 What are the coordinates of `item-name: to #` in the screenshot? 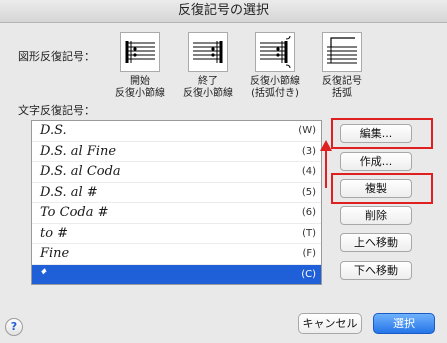 It's located at (54, 233).